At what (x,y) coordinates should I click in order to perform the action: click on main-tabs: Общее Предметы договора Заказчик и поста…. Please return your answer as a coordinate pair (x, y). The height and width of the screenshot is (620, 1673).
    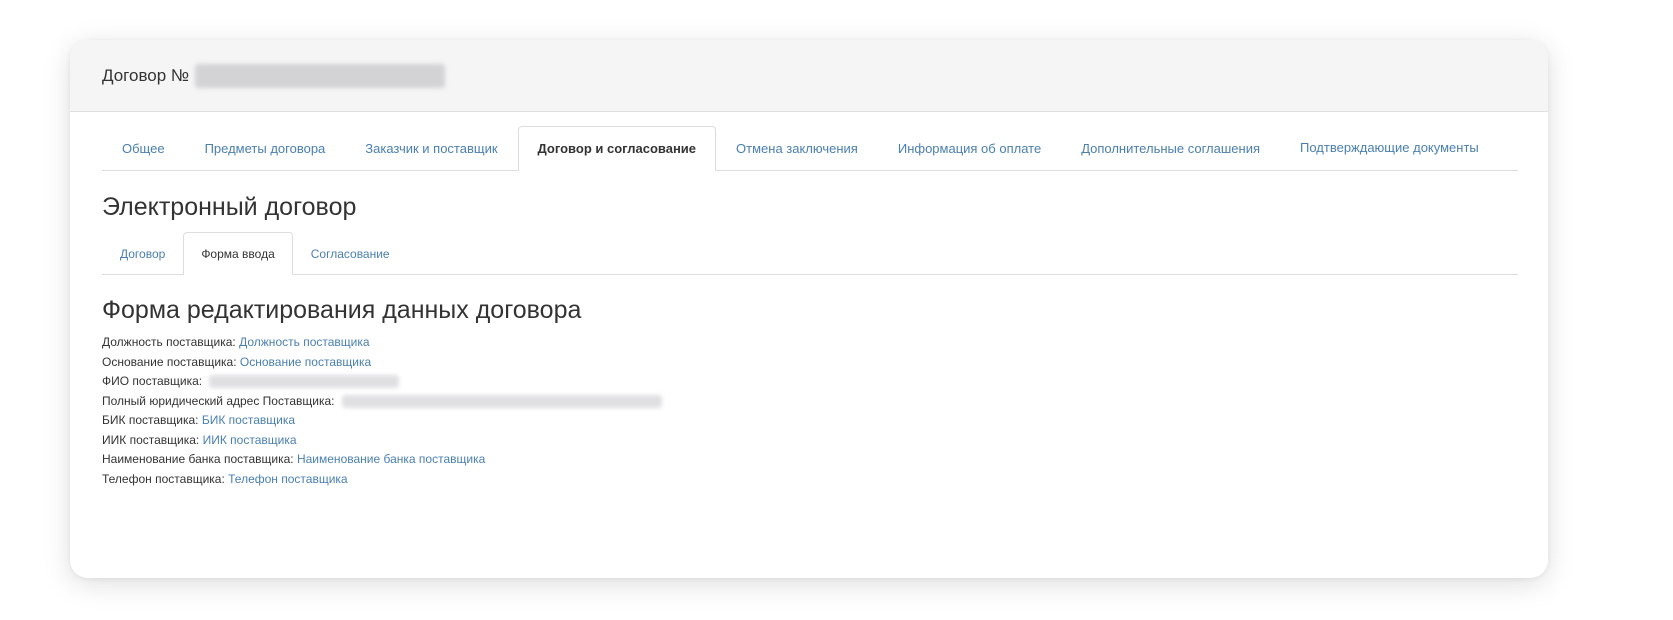
    Looking at the image, I should click on (810, 148).